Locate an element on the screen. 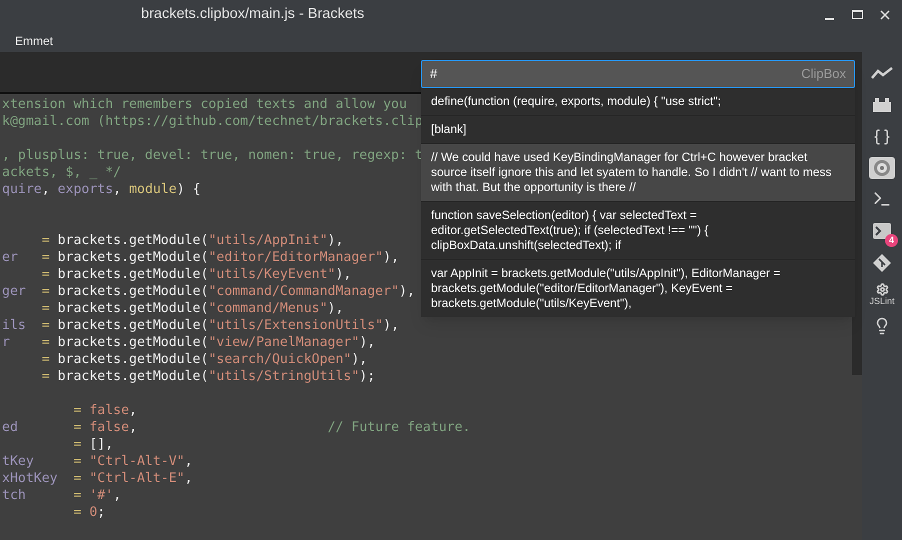 The image size is (902, 540). sidebar-tool-button is located at coordinates (882, 168).